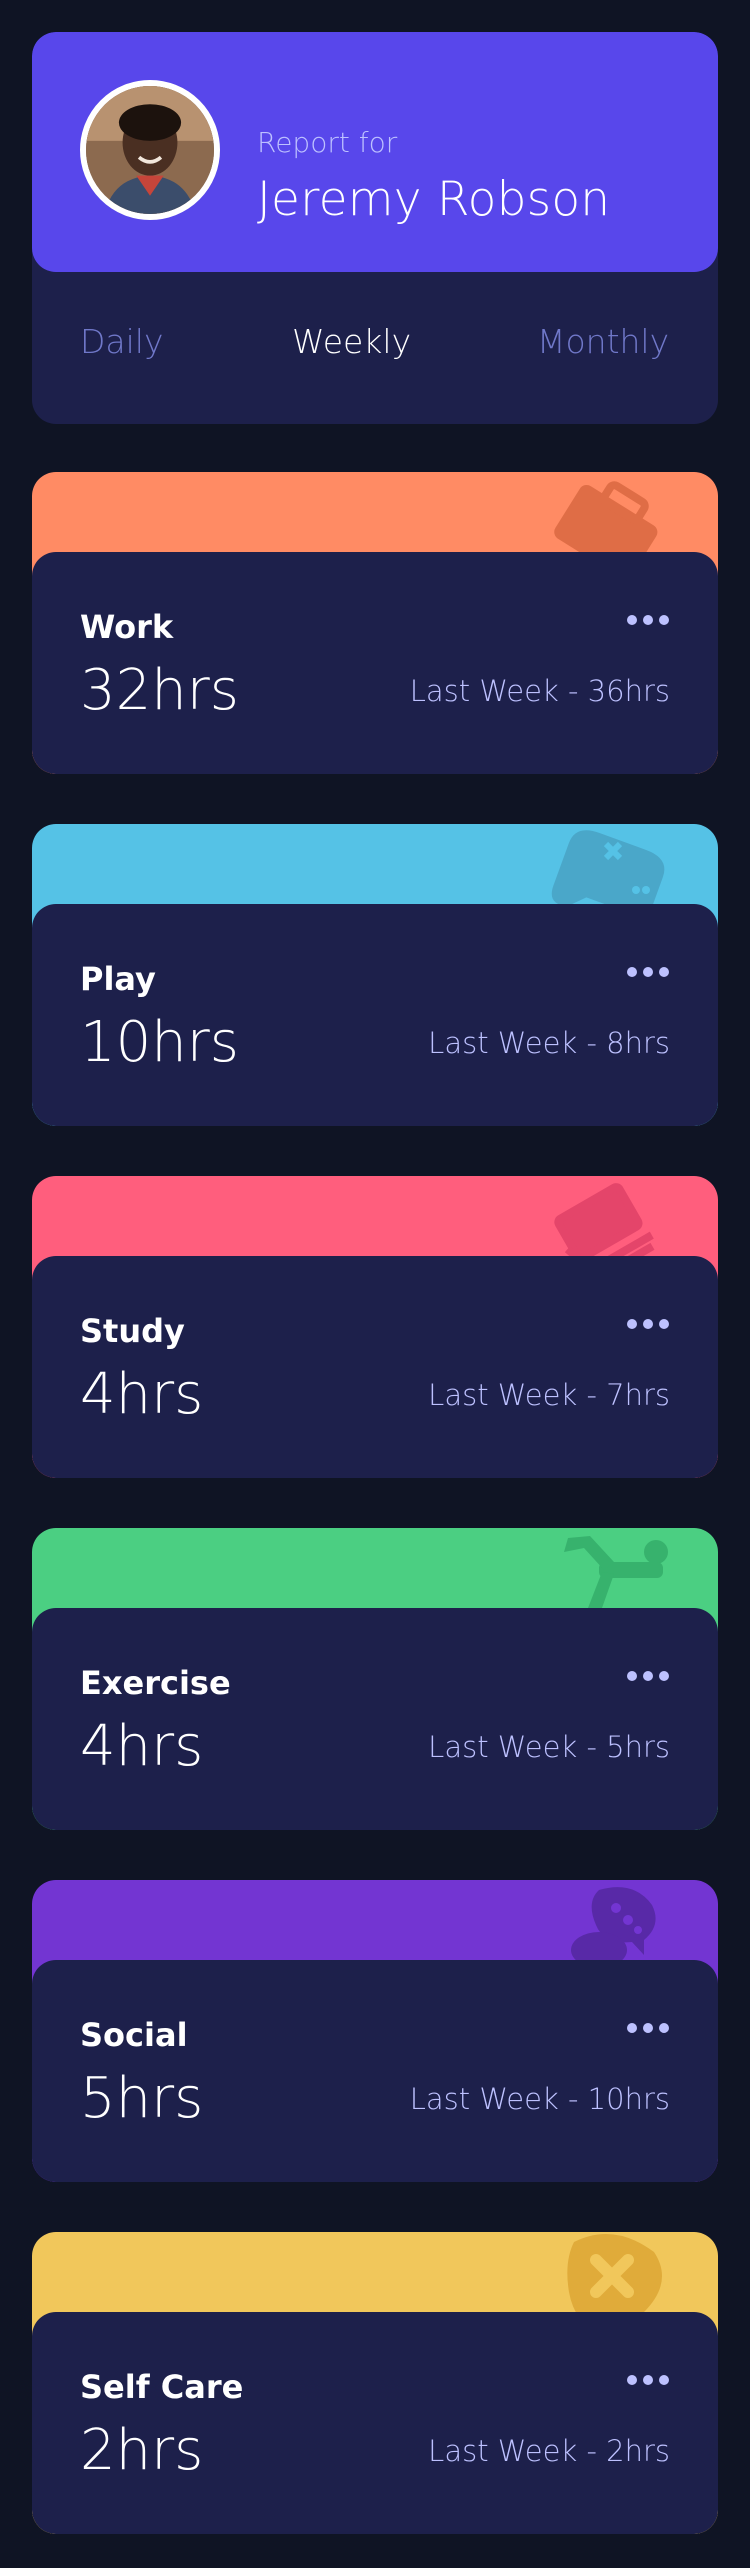  I want to click on activity-previous-hours: Last Week - 36hrs, so click(539, 691).